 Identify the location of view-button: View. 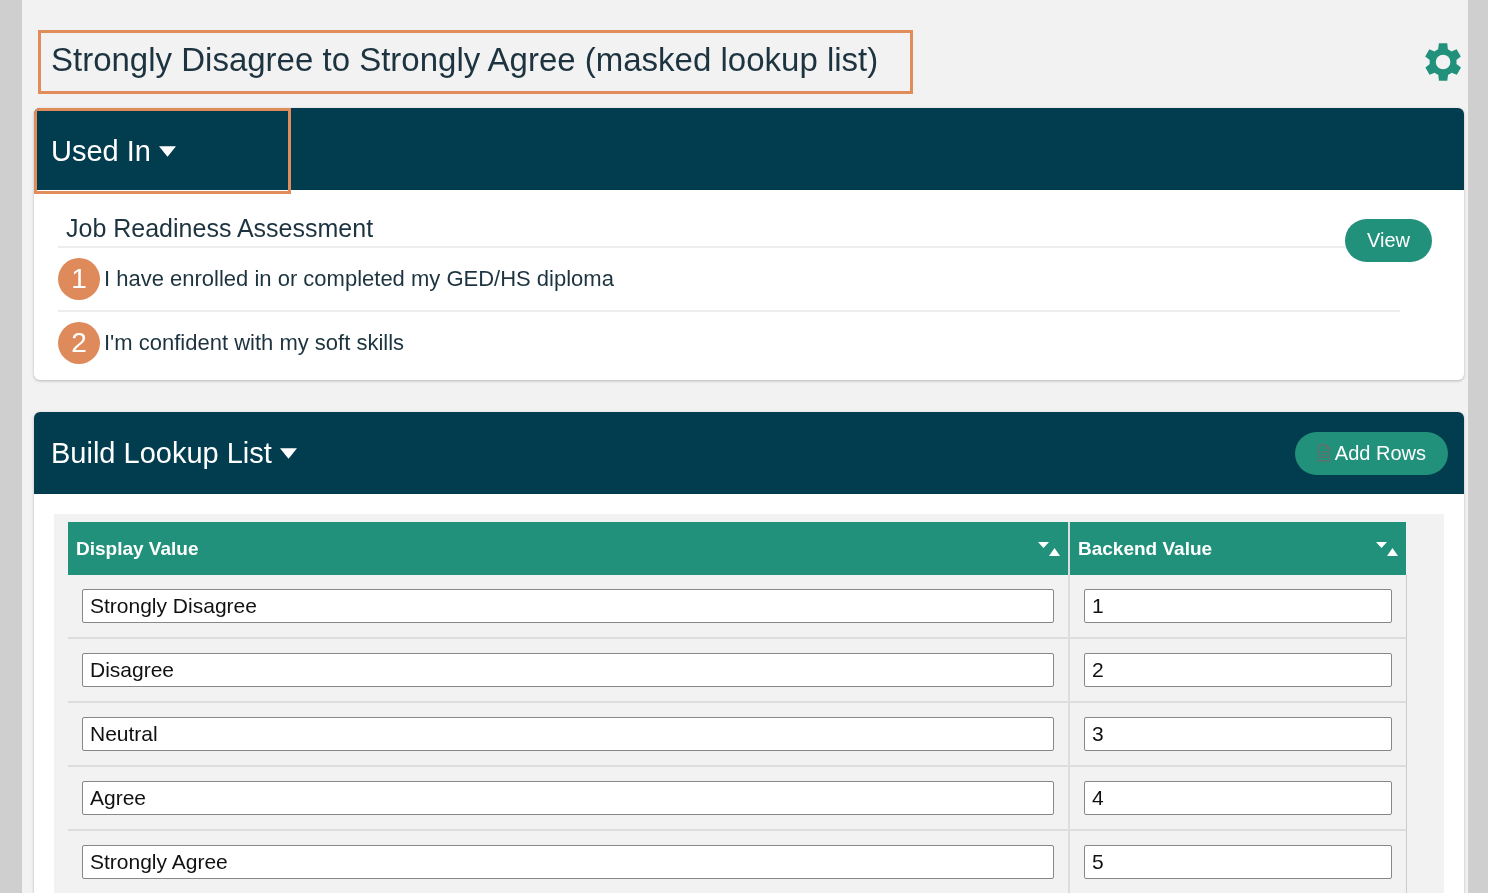
(1388, 240).